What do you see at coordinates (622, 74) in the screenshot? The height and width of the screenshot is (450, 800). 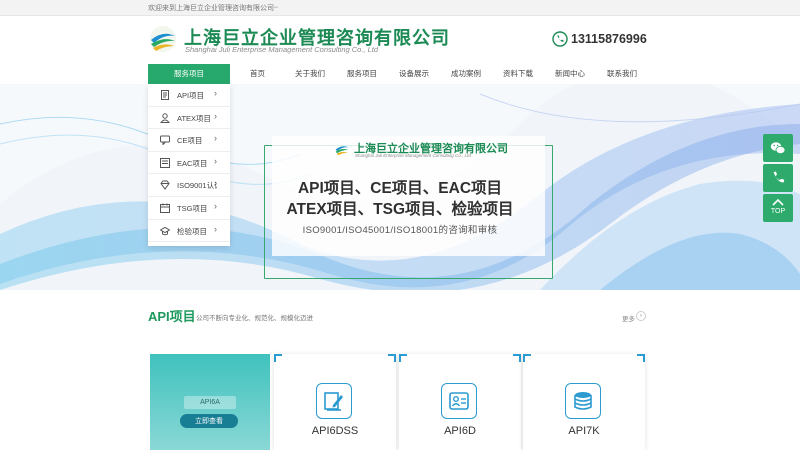 I see `nav-contact: 联系我们` at bounding box center [622, 74].